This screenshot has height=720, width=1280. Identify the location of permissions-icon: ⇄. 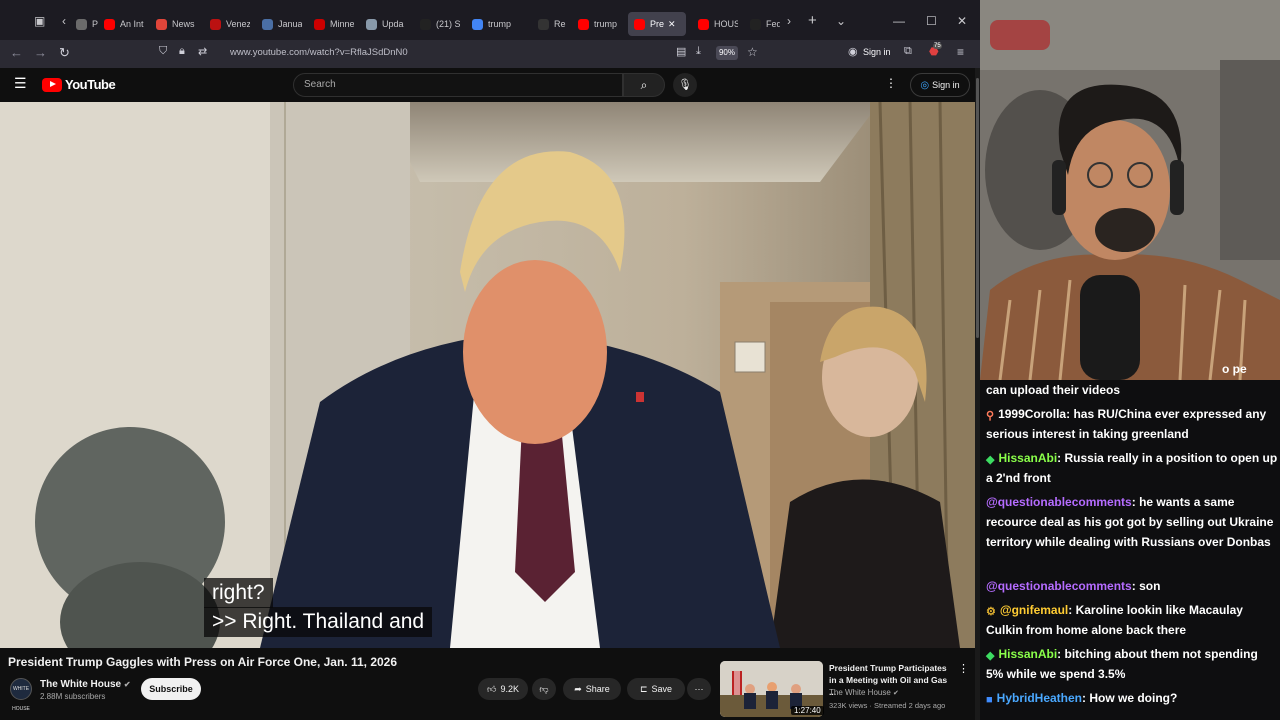
(202, 51).